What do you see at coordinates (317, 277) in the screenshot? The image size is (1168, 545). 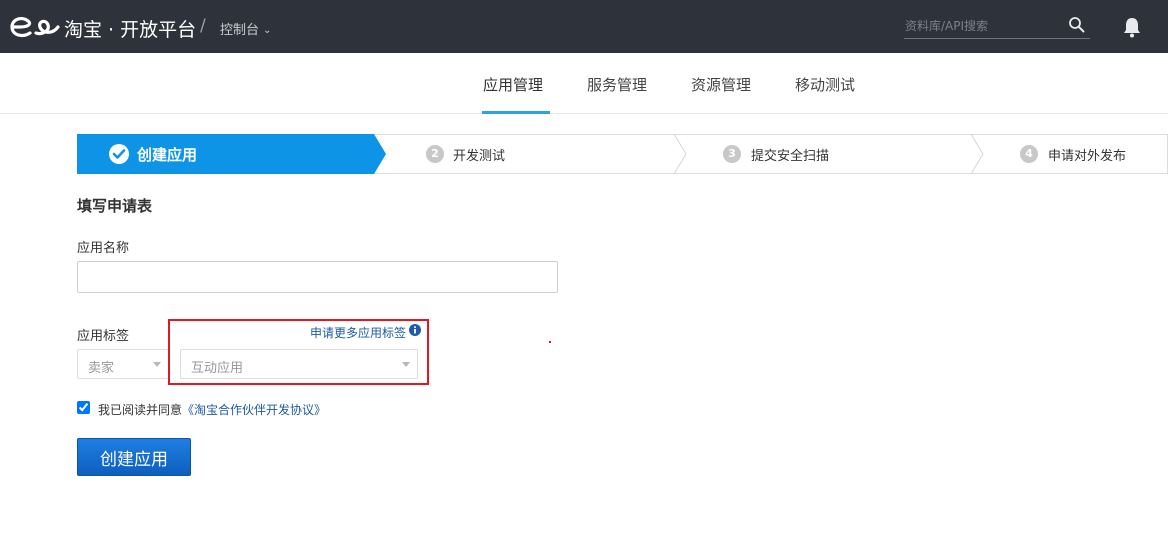 I see `app-name-input` at bounding box center [317, 277].